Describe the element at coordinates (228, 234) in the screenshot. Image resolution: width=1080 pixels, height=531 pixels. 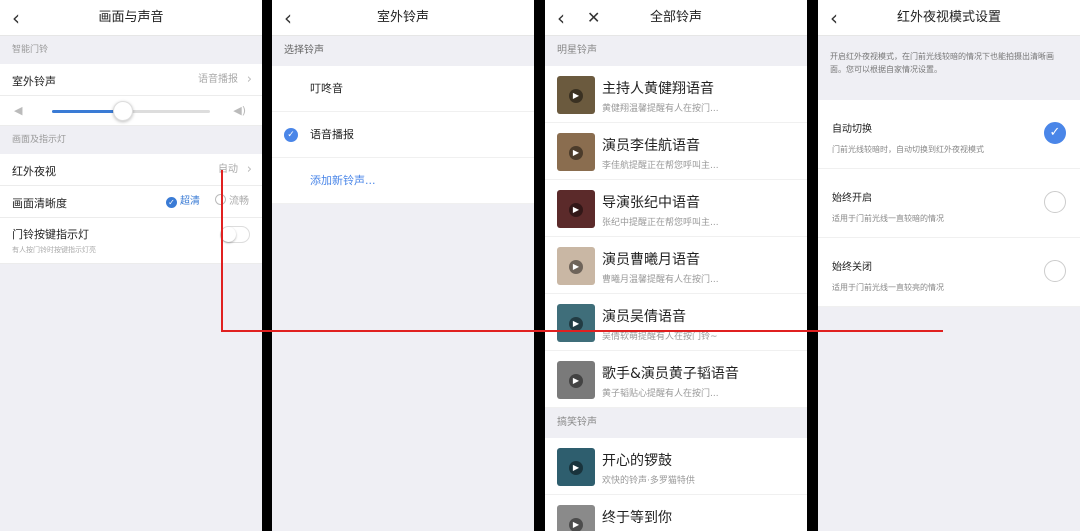
I see `toggle-knob` at that location.